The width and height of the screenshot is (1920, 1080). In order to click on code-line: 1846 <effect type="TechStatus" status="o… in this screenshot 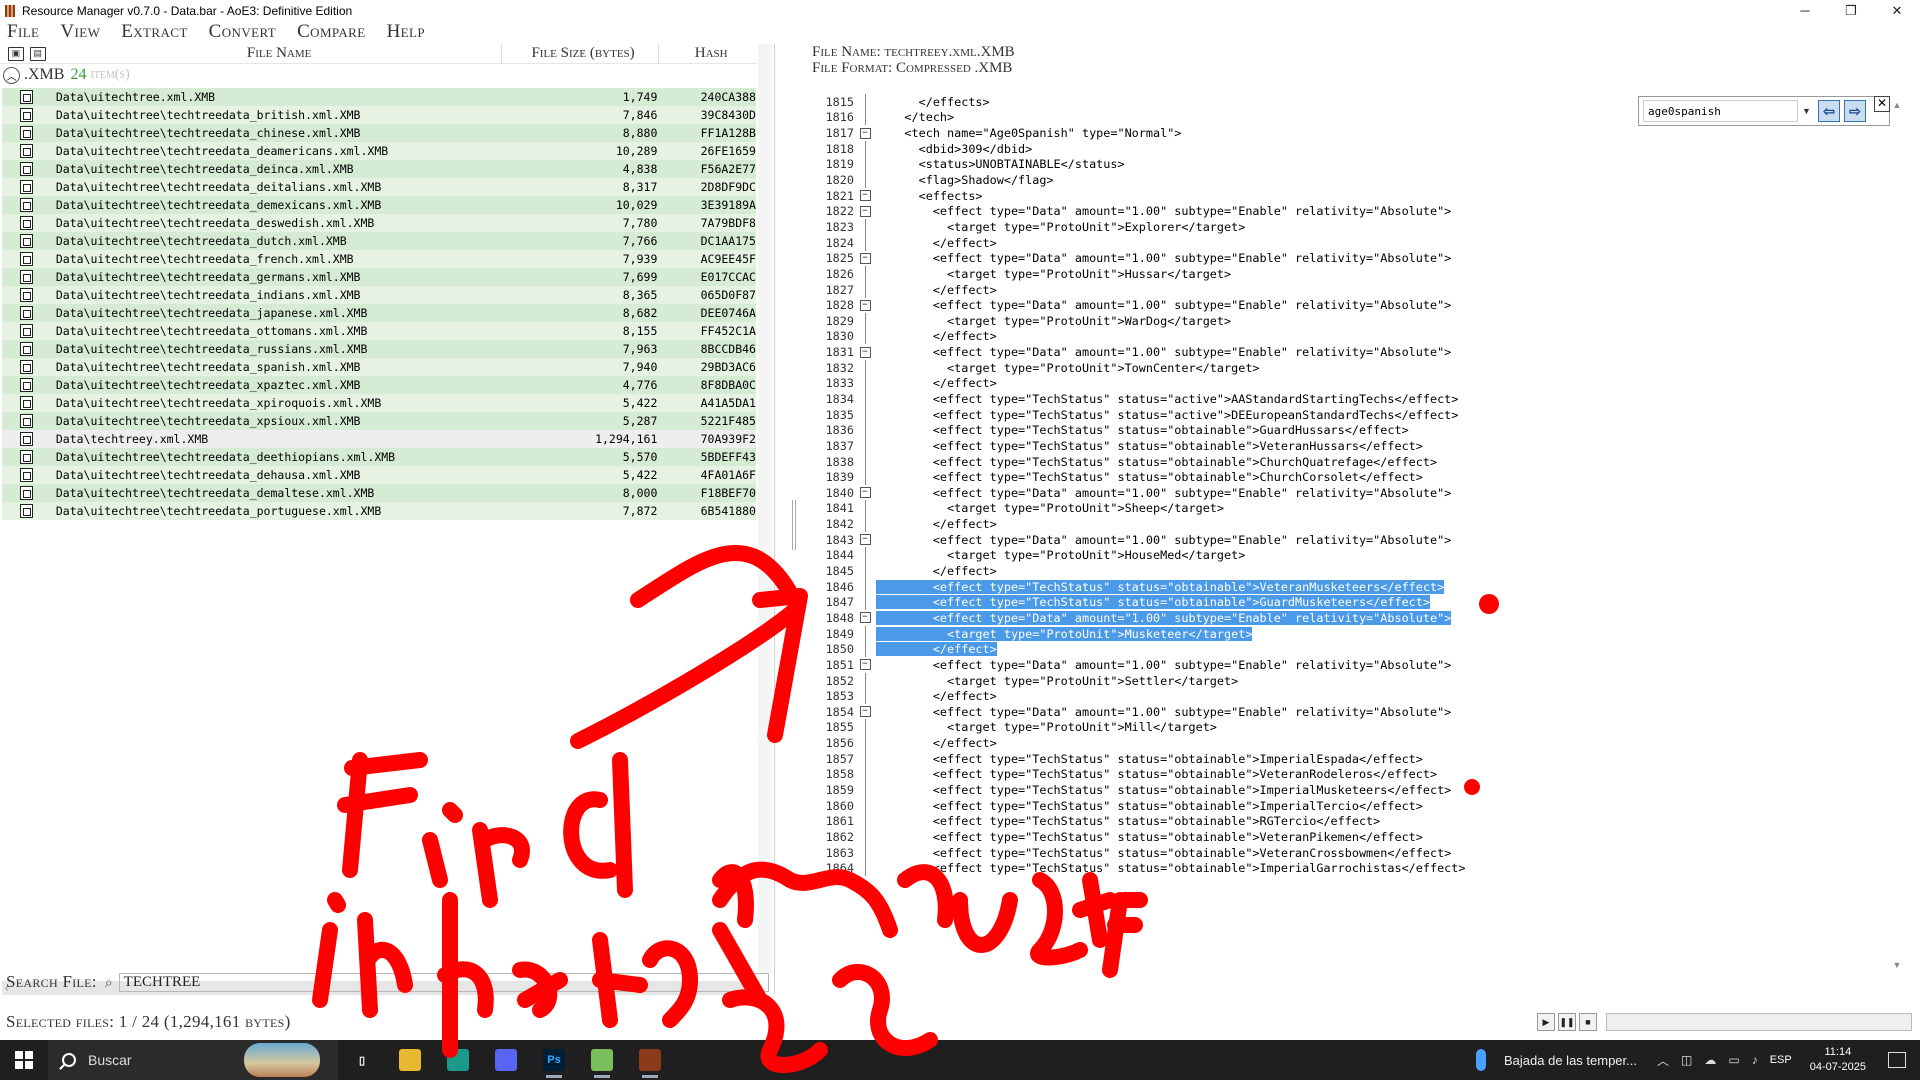, I will do `click(1355, 586)`.